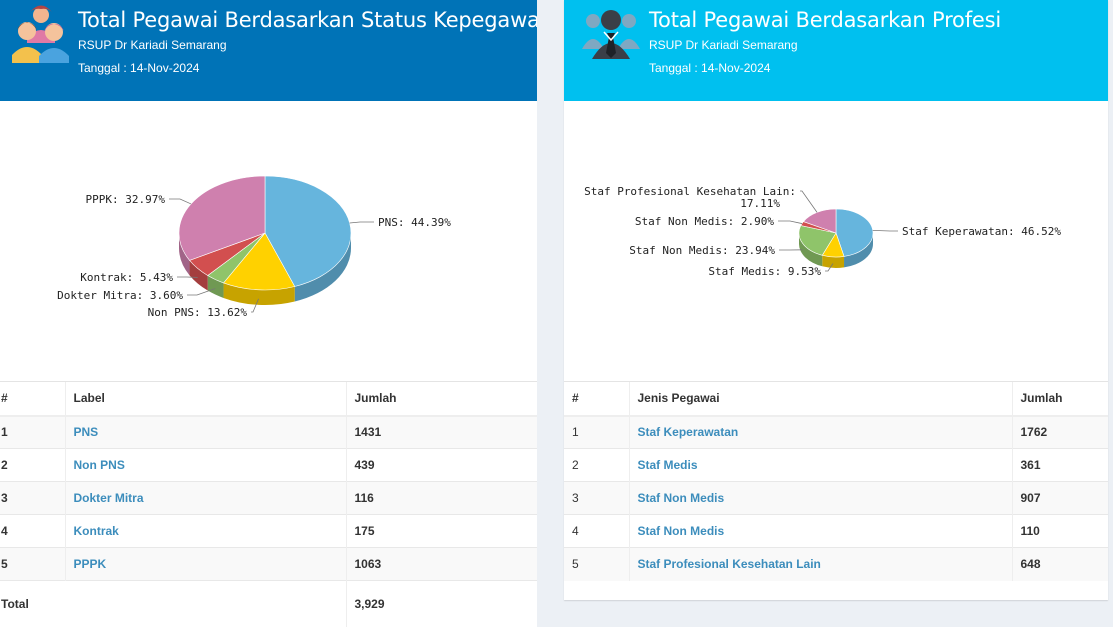 The height and width of the screenshot is (627, 1113). Describe the element at coordinates (139, 68) in the screenshot. I see `status-panel-date: Tanggal : 14-Nov-2024` at that location.